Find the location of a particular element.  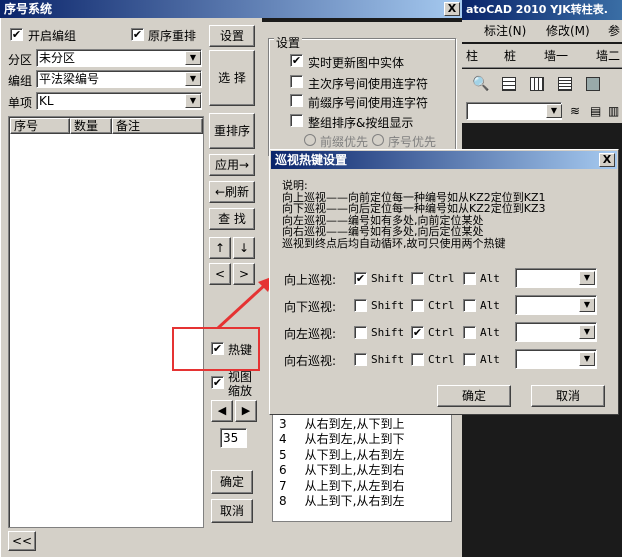

callout-arrow is located at coordinates (245, 303).